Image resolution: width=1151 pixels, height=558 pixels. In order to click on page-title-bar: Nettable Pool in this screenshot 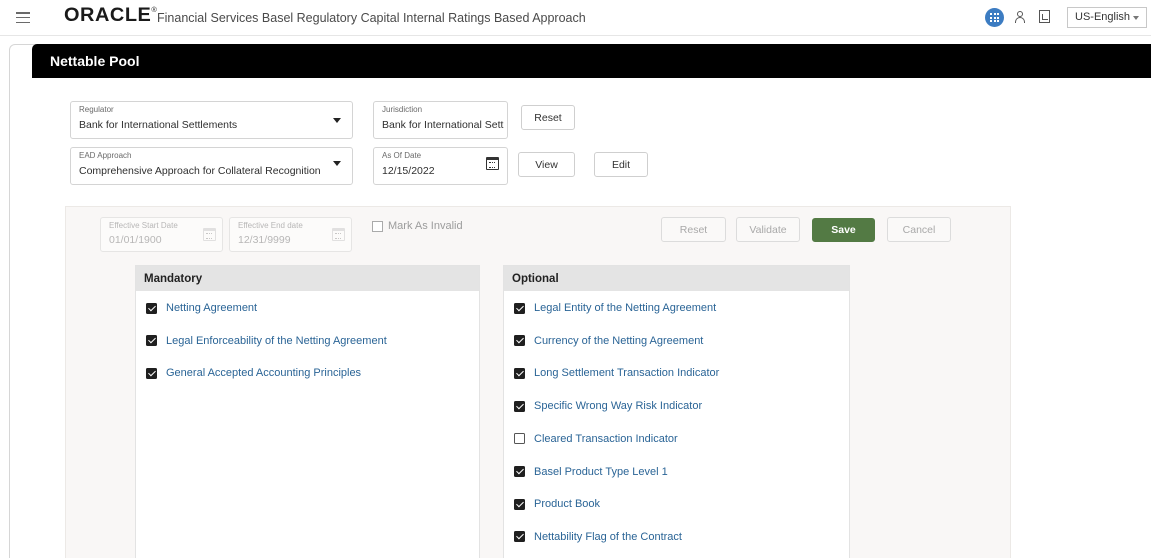, I will do `click(591, 61)`.